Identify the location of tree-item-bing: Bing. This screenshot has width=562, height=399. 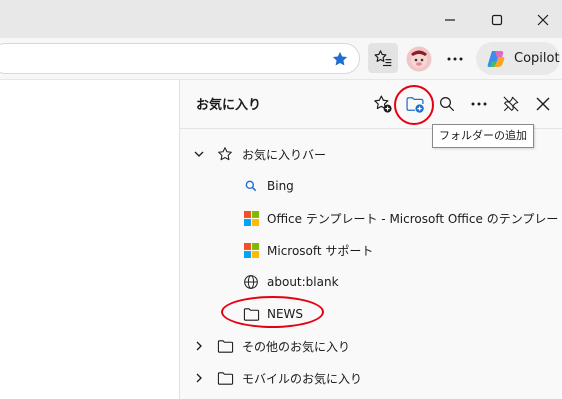
(268, 186).